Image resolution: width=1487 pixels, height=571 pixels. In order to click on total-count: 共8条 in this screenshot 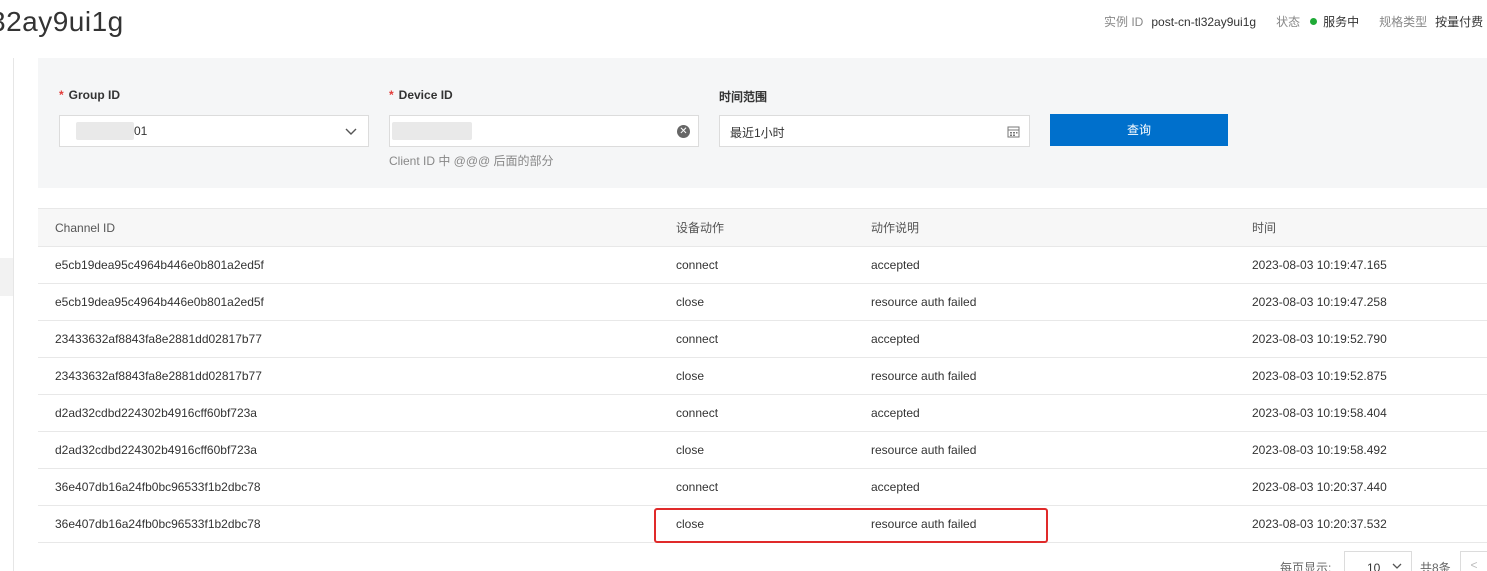, I will do `click(1435, 566)`.